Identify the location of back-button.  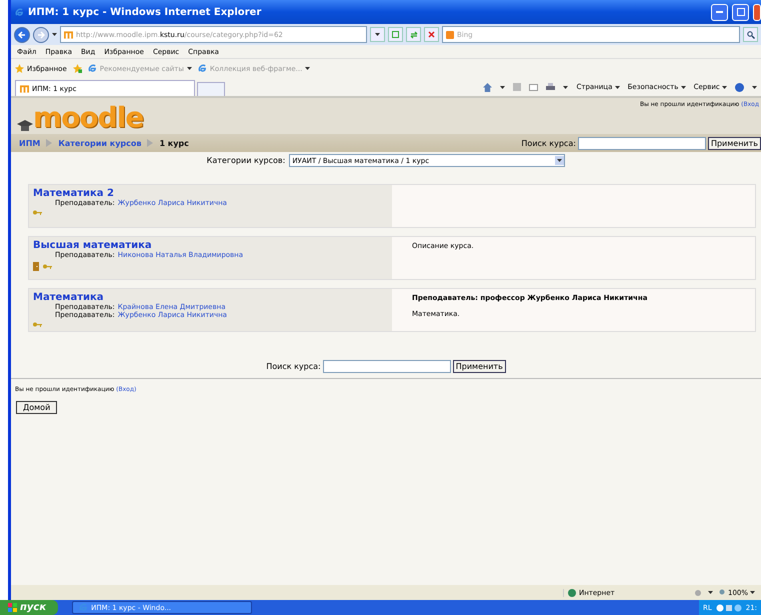
(22, 34).